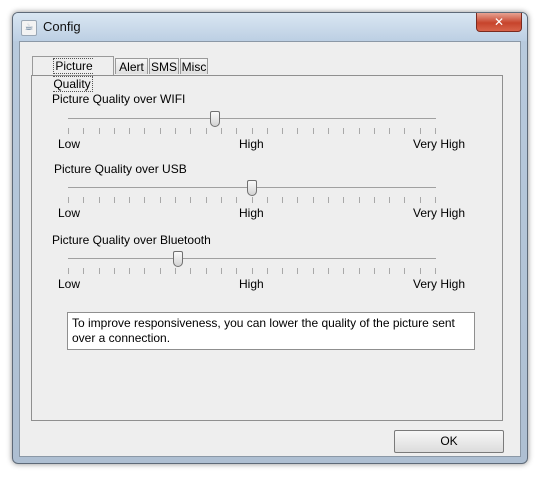  What do you see at coordinates (252, 188) in the screenshot?
I see `usb-slider-thumb` at bounding box center [252, 188].